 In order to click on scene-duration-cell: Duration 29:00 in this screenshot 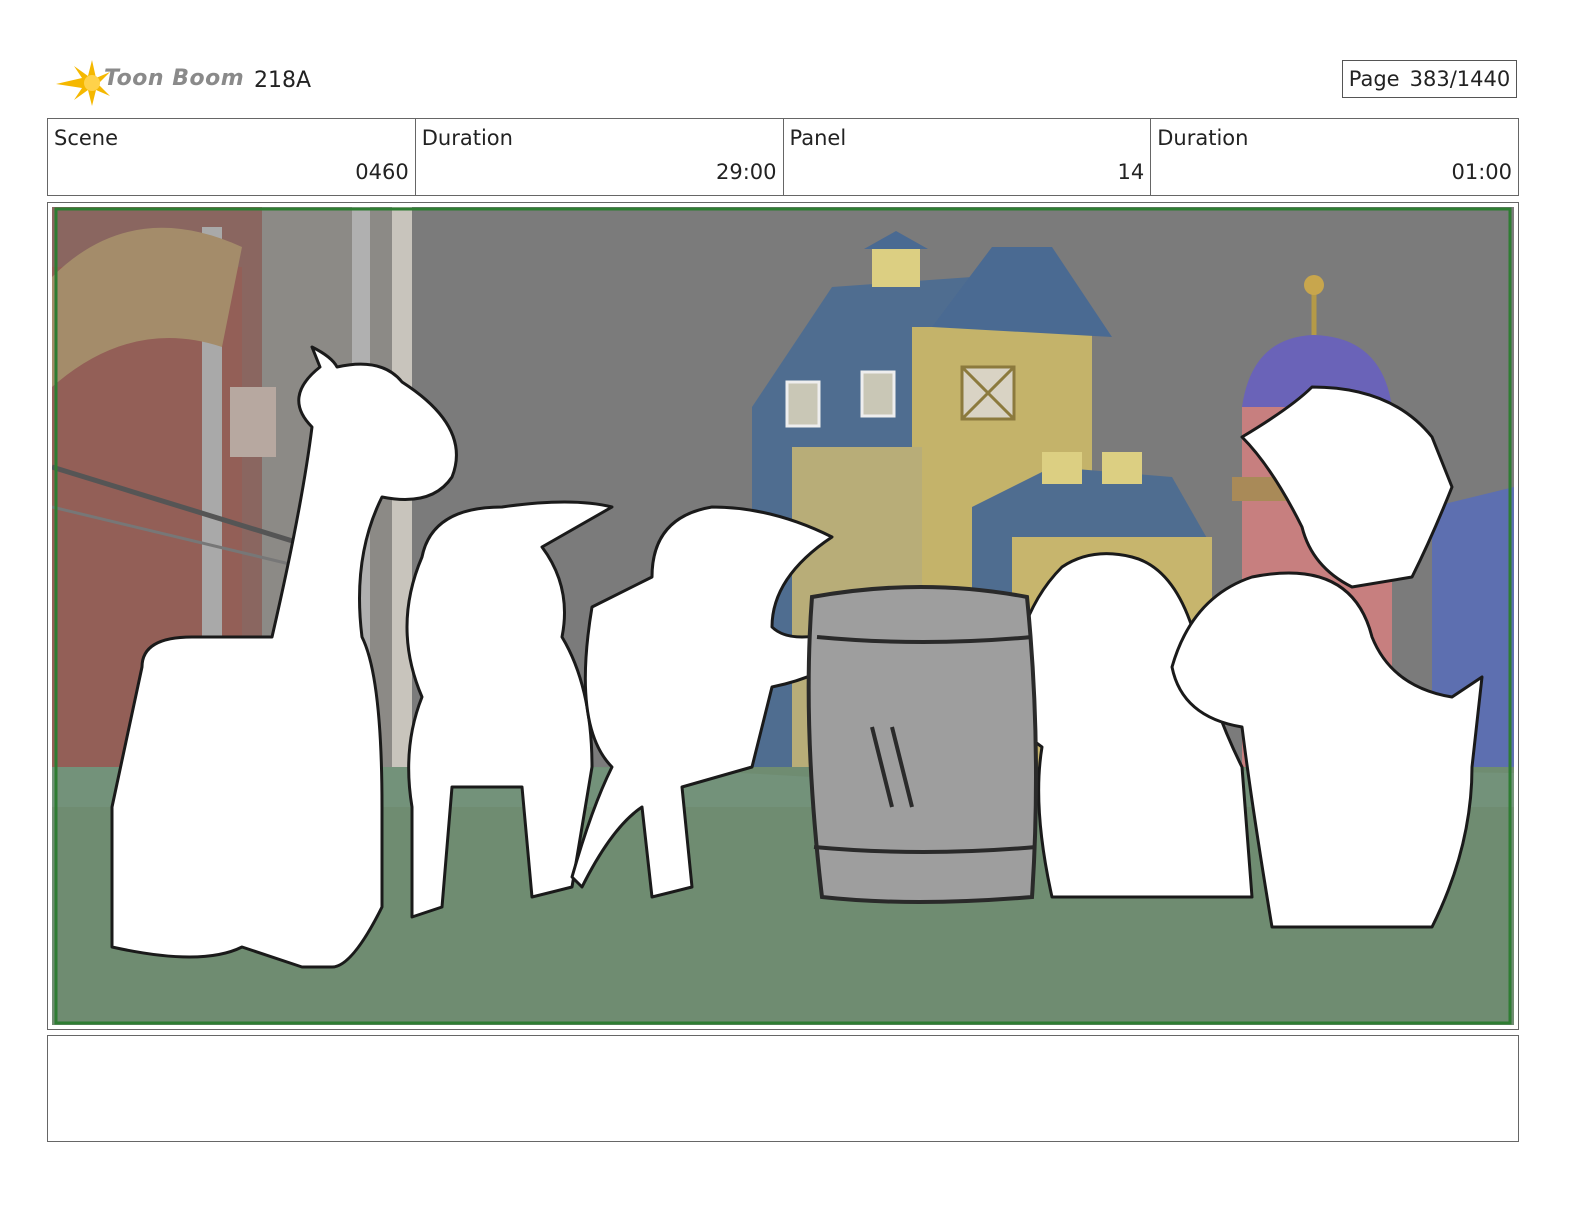, I will do `click(600, 157)`.